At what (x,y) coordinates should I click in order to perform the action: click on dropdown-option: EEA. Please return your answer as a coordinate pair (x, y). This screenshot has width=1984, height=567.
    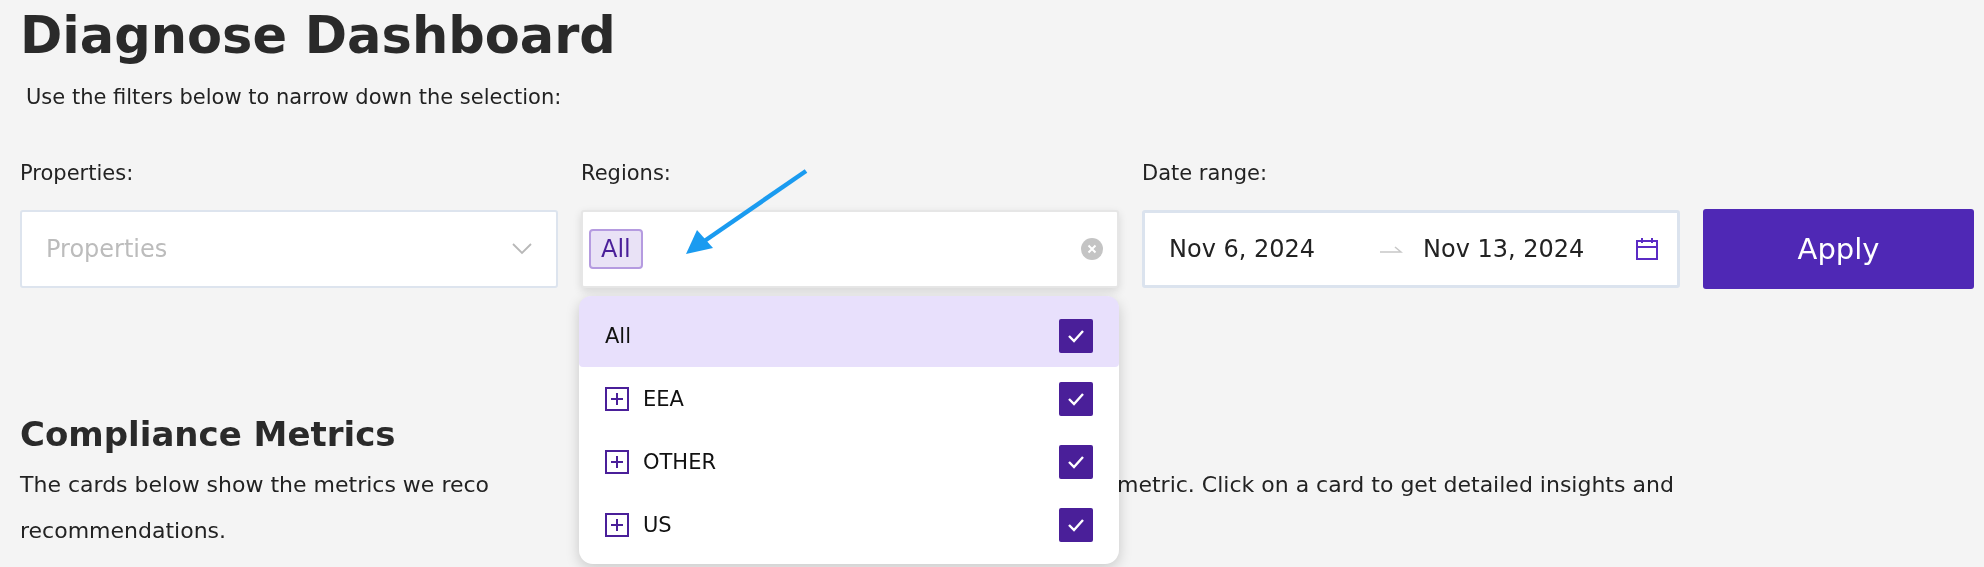
    Looking at the image, I should click on (849, 398).